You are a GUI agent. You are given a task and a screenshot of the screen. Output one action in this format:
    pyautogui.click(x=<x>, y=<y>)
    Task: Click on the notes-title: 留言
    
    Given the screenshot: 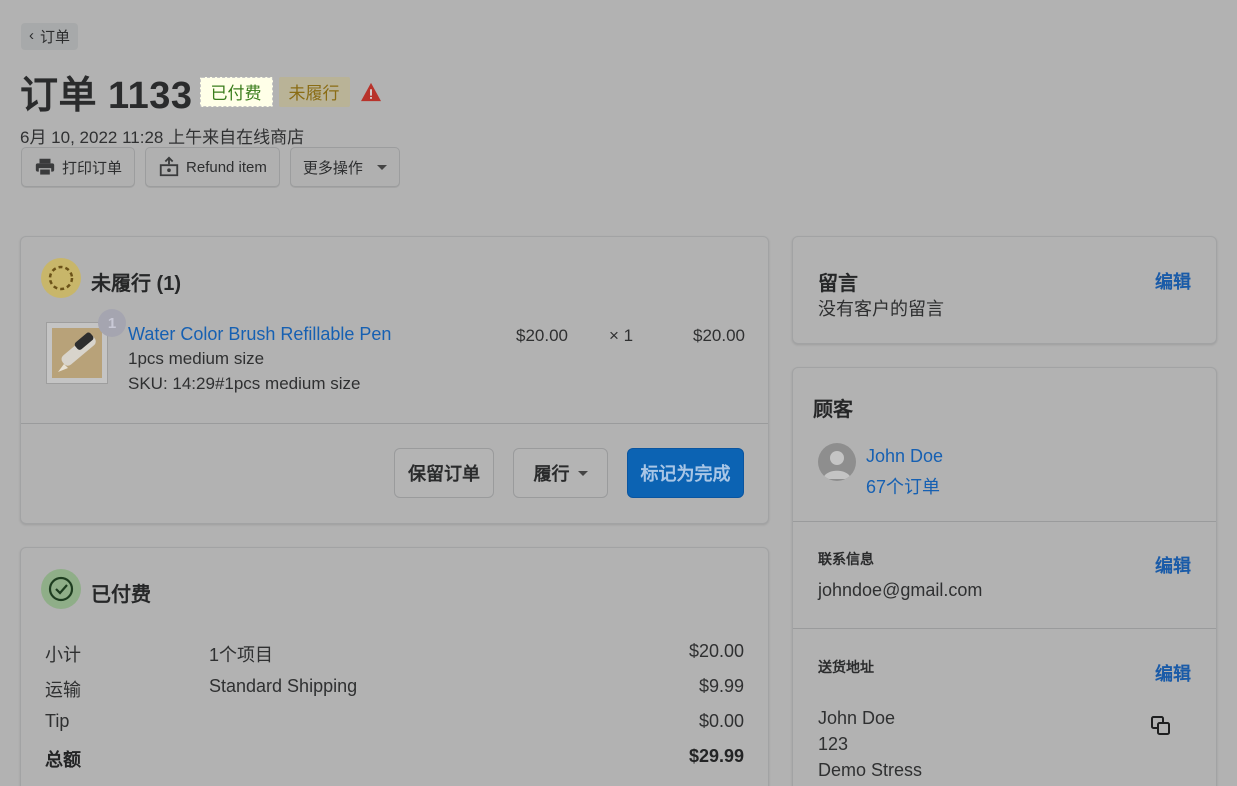 What is the action you would take?
    pyautogui.click(x=838, y=284)
    